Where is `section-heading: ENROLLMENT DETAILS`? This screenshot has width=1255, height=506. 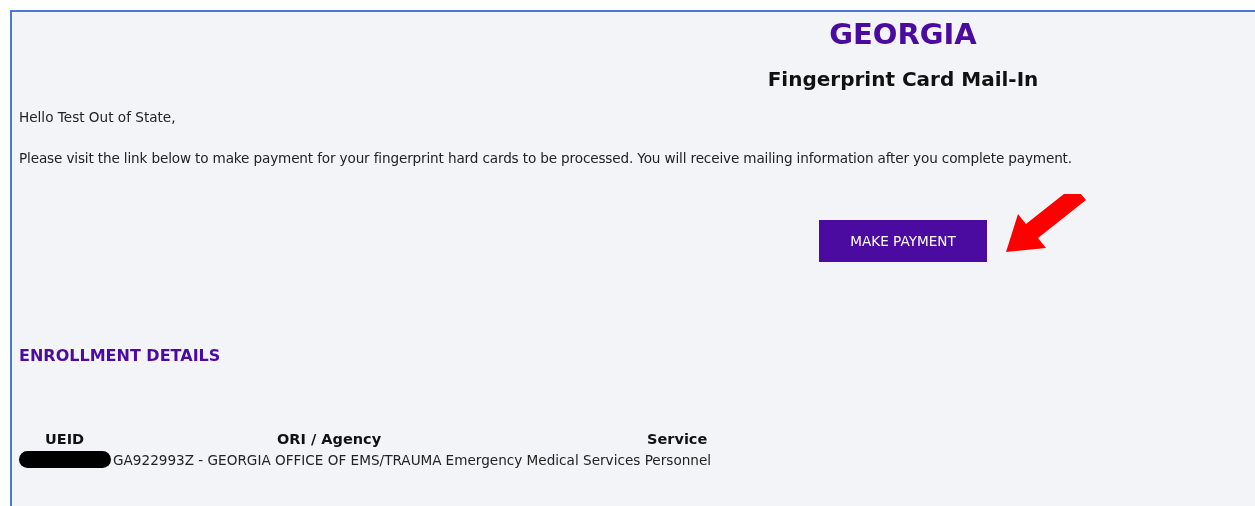
section-heading: ENROLLMENT DETAILS is located at coordinates (120, 355).